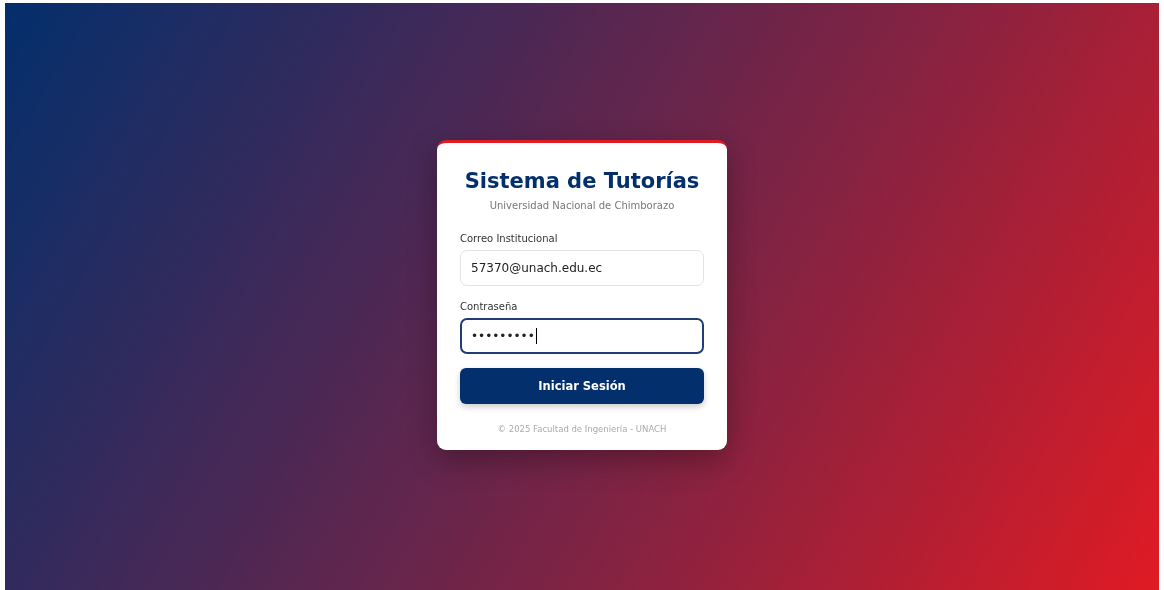 The width and height of the screenshot is (1164, 590). I want to click on university-name: Universidad Nacional de Chimborazo, so click(582, 205).